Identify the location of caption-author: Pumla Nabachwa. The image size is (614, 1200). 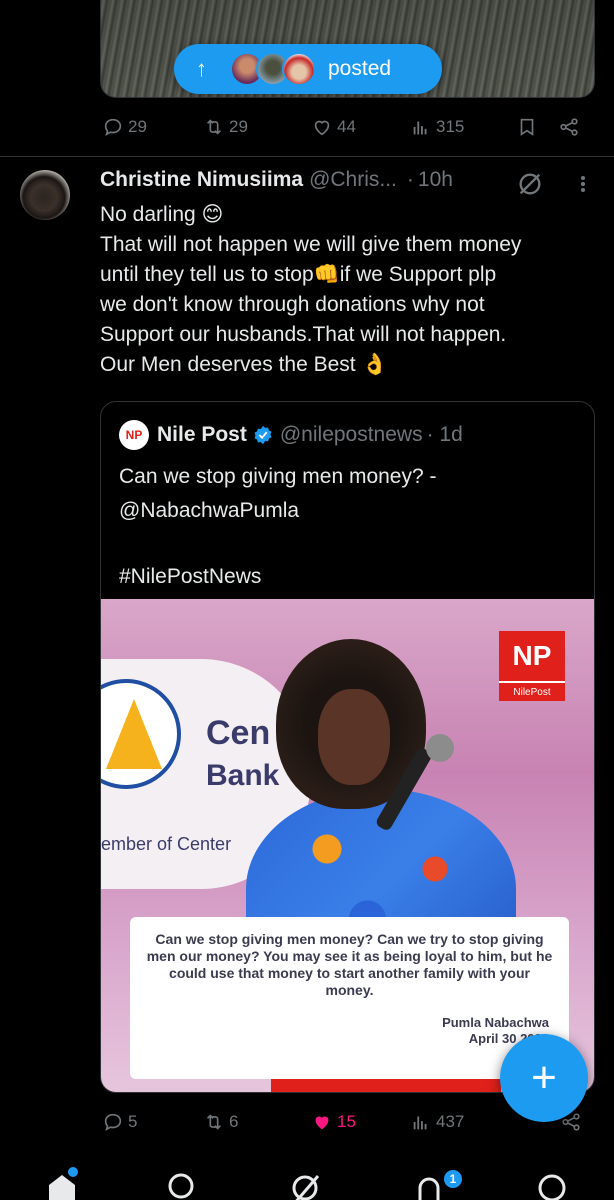
(495, 1022).